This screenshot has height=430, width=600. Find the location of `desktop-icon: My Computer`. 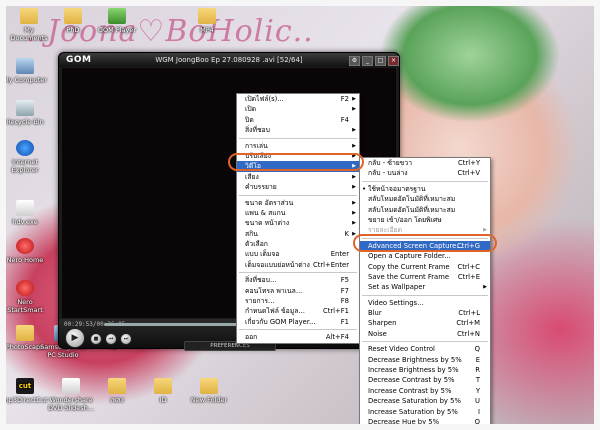

desktop-icon: My Computer is located at coordinates (25, 71).